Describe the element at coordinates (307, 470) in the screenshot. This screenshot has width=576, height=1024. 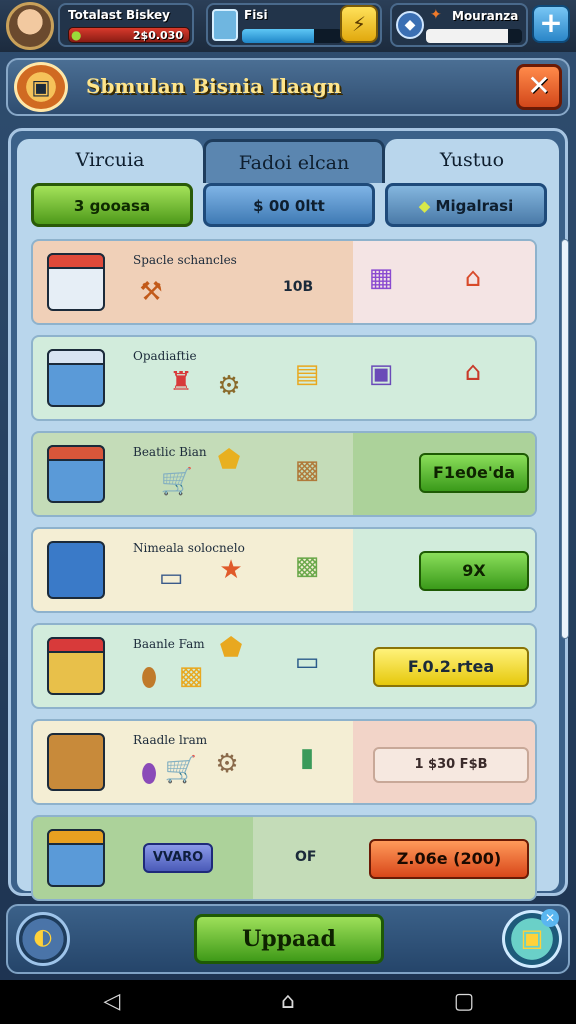
I see `box-icon: ▩` at that location.